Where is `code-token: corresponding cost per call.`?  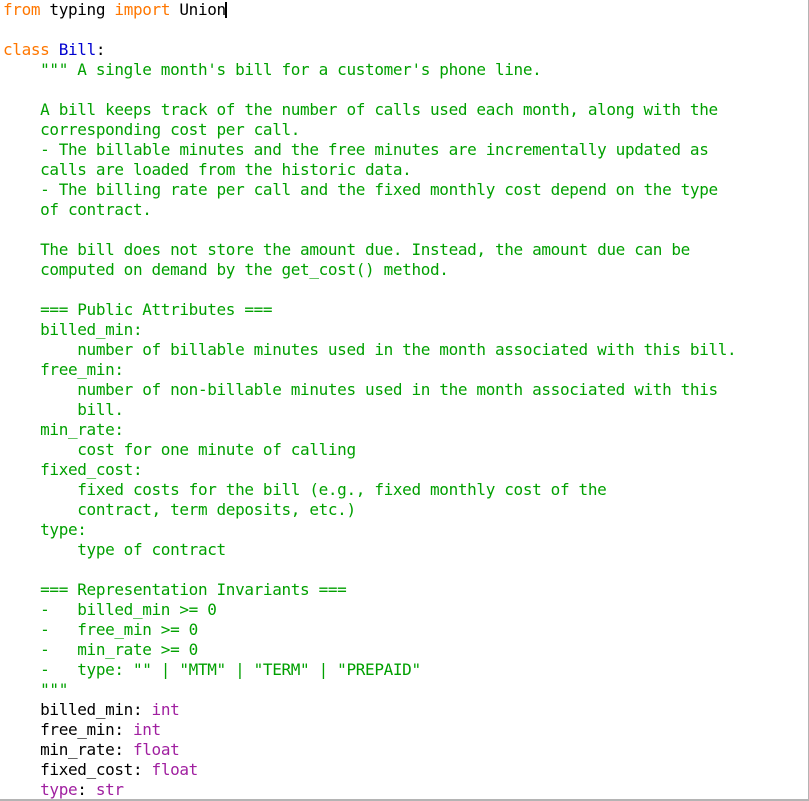 code-token: corresponding cost per call. is located at coordinates (152, 129).